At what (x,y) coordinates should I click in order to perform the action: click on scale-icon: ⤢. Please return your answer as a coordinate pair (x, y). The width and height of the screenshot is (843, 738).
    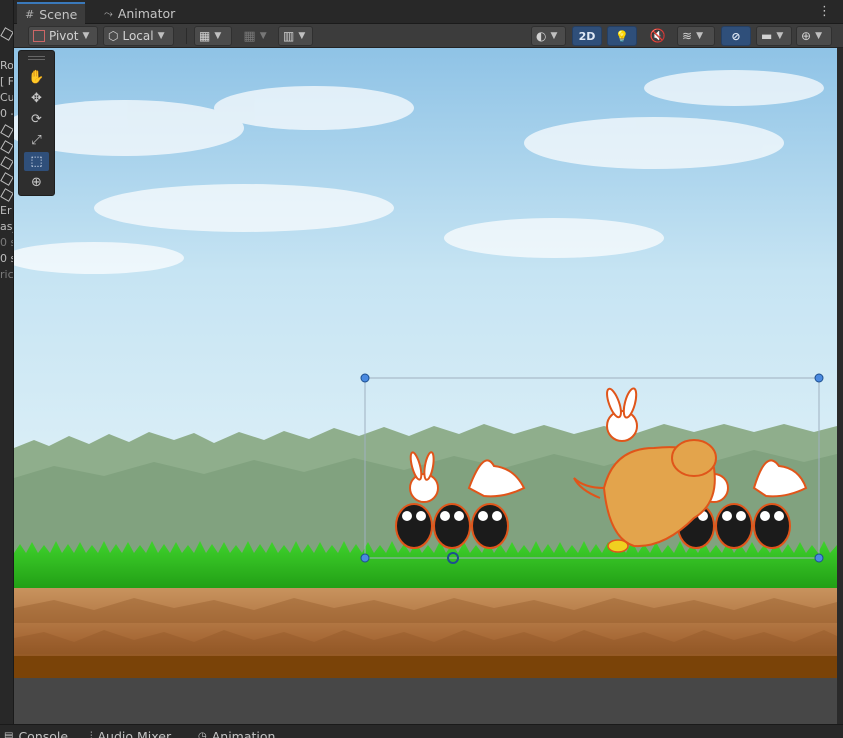
    Looking at the image, I should click on (36, 140).